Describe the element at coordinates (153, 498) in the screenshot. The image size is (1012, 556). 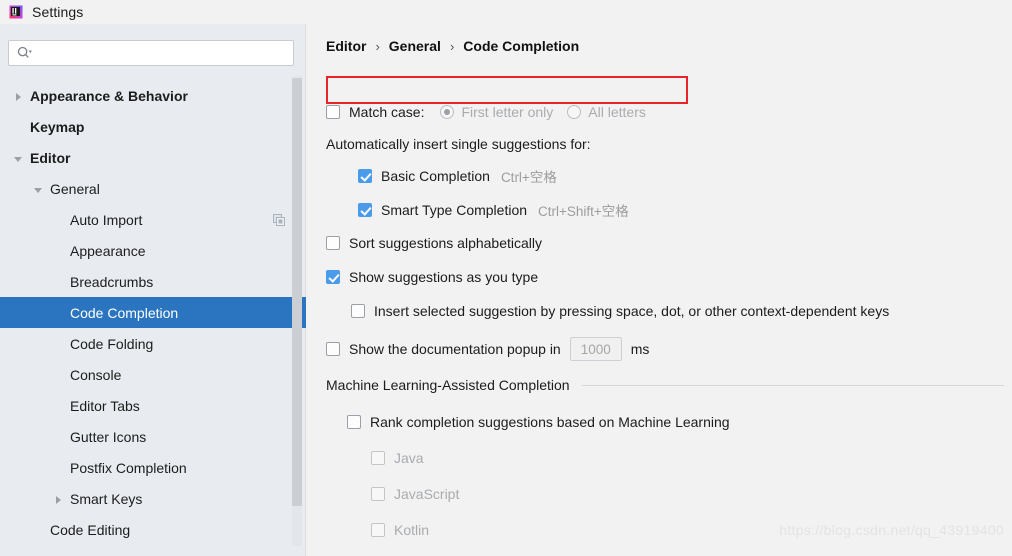
I see `sidebar-item-smart-keys: Smart Keys` at that location.